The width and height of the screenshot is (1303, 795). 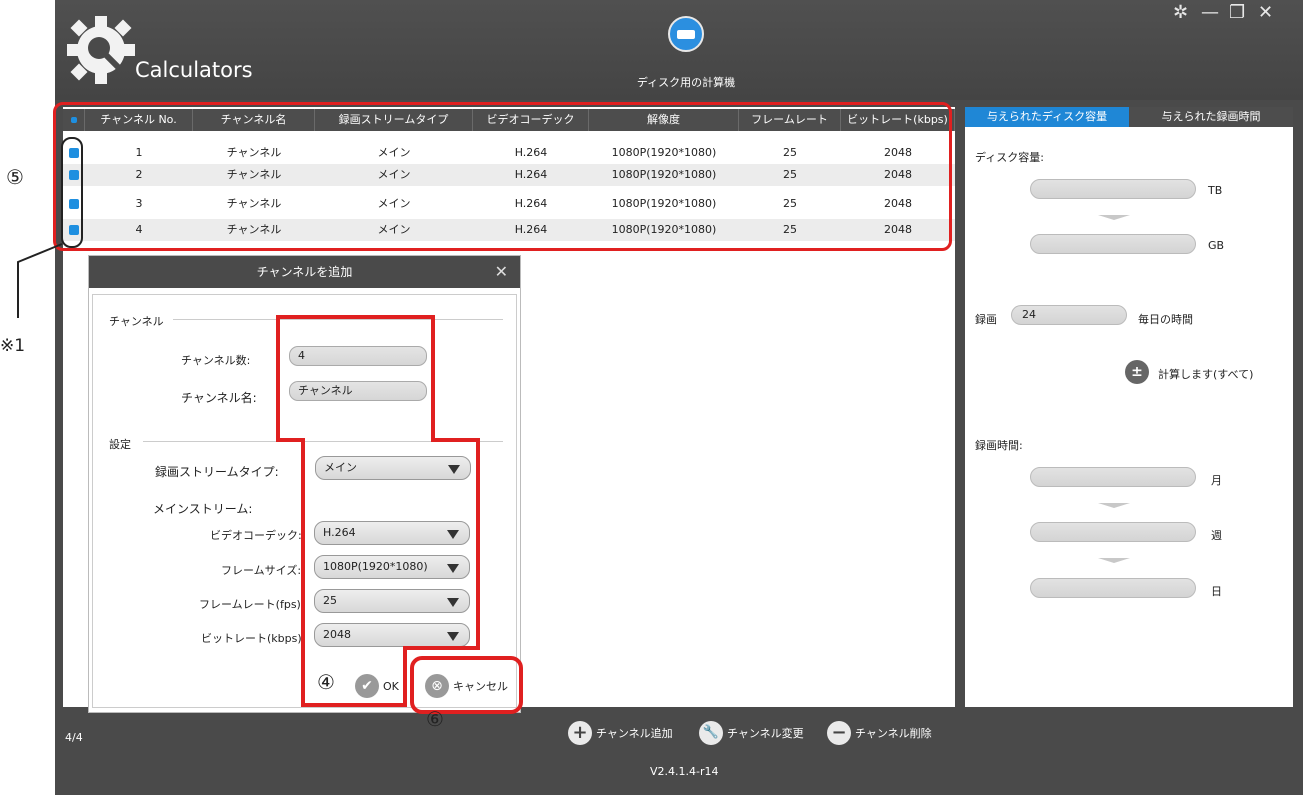 I want to click on checkbox-column-highlight, so click(x=72, y=192).